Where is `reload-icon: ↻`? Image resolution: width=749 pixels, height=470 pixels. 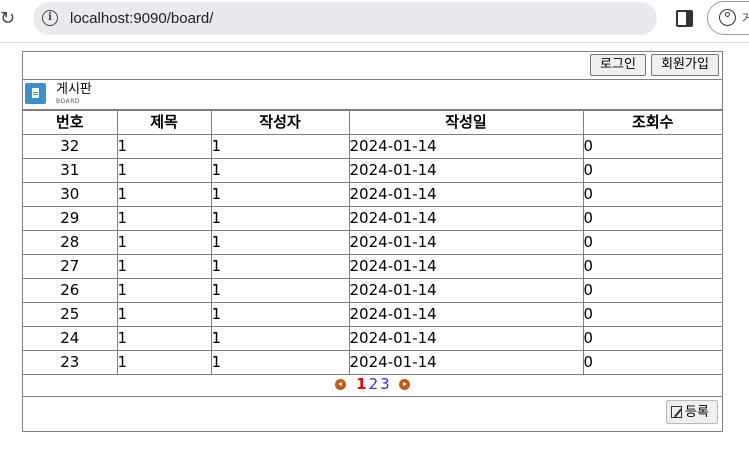 reload-icon: ↻ is located at coordinates (7, 19).